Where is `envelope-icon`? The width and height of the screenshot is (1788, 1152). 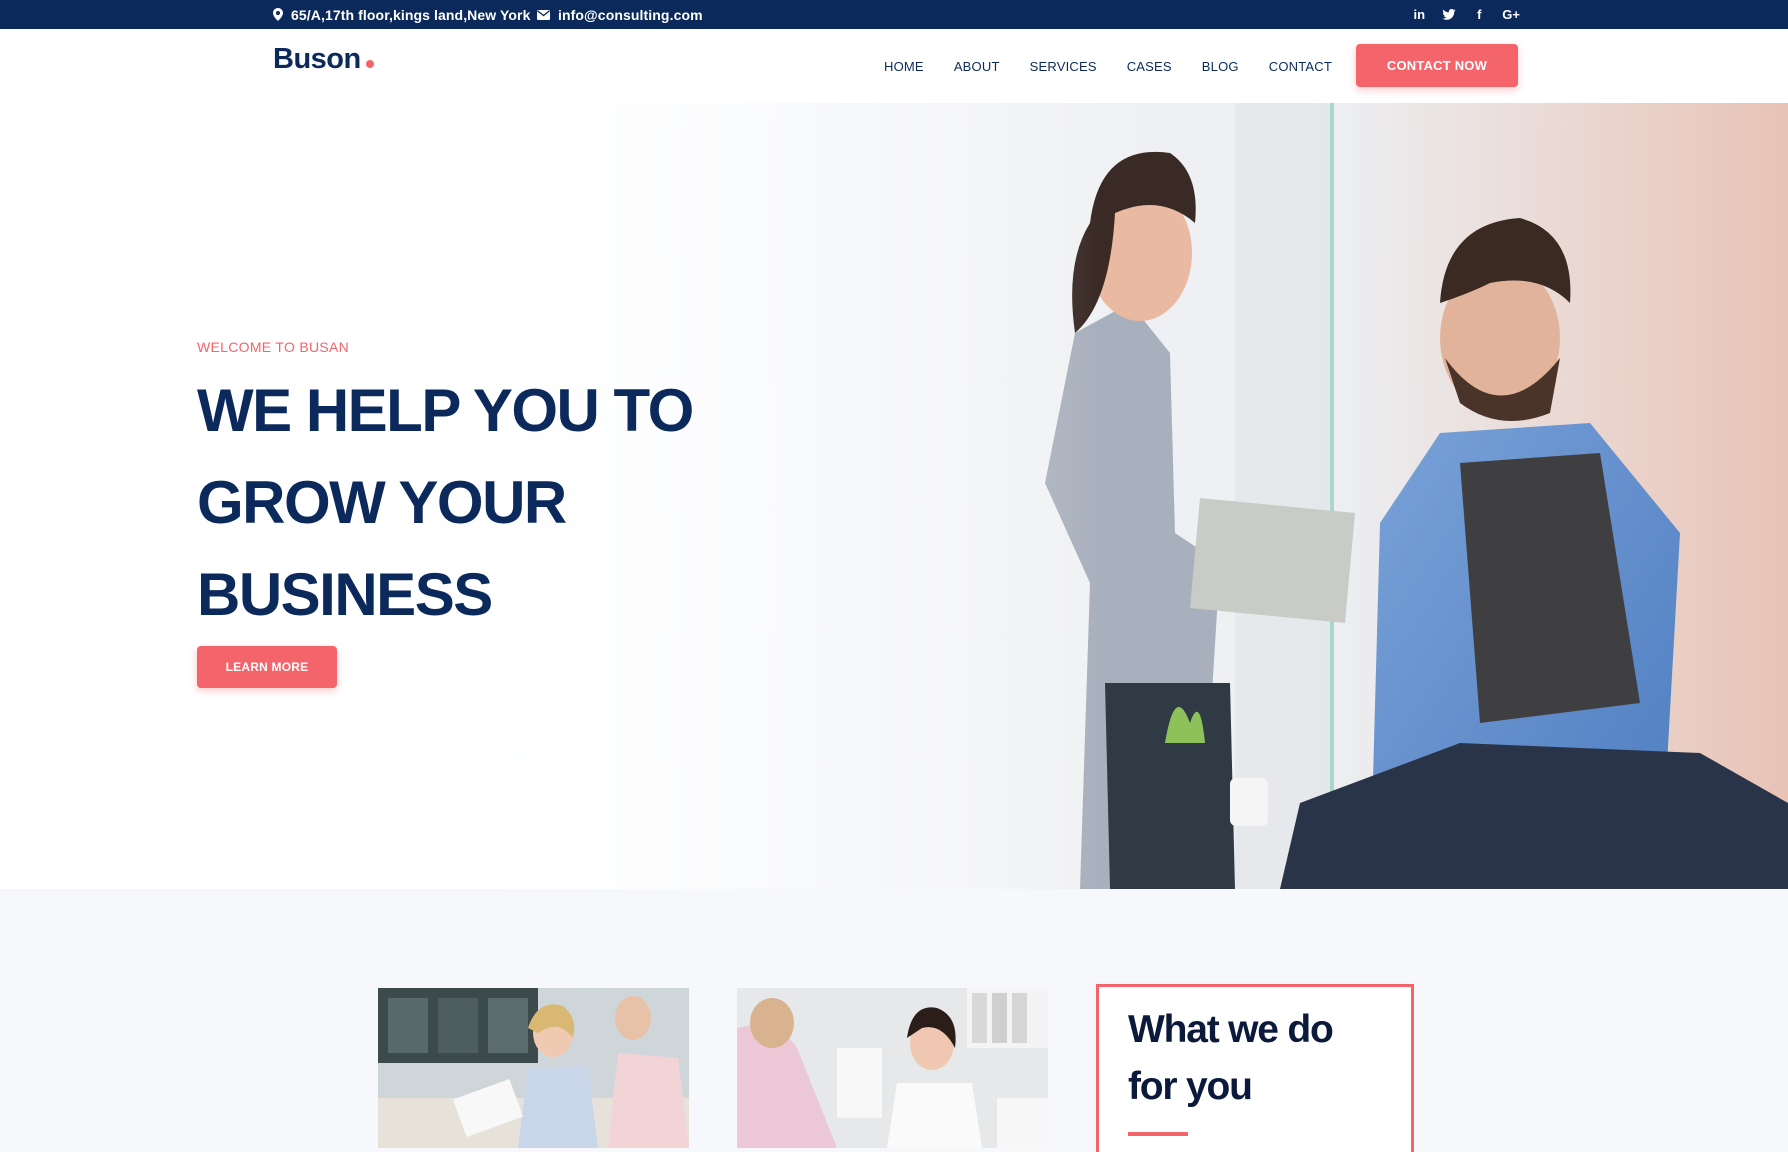
envelope-icon is located at coordinates (543, 14).